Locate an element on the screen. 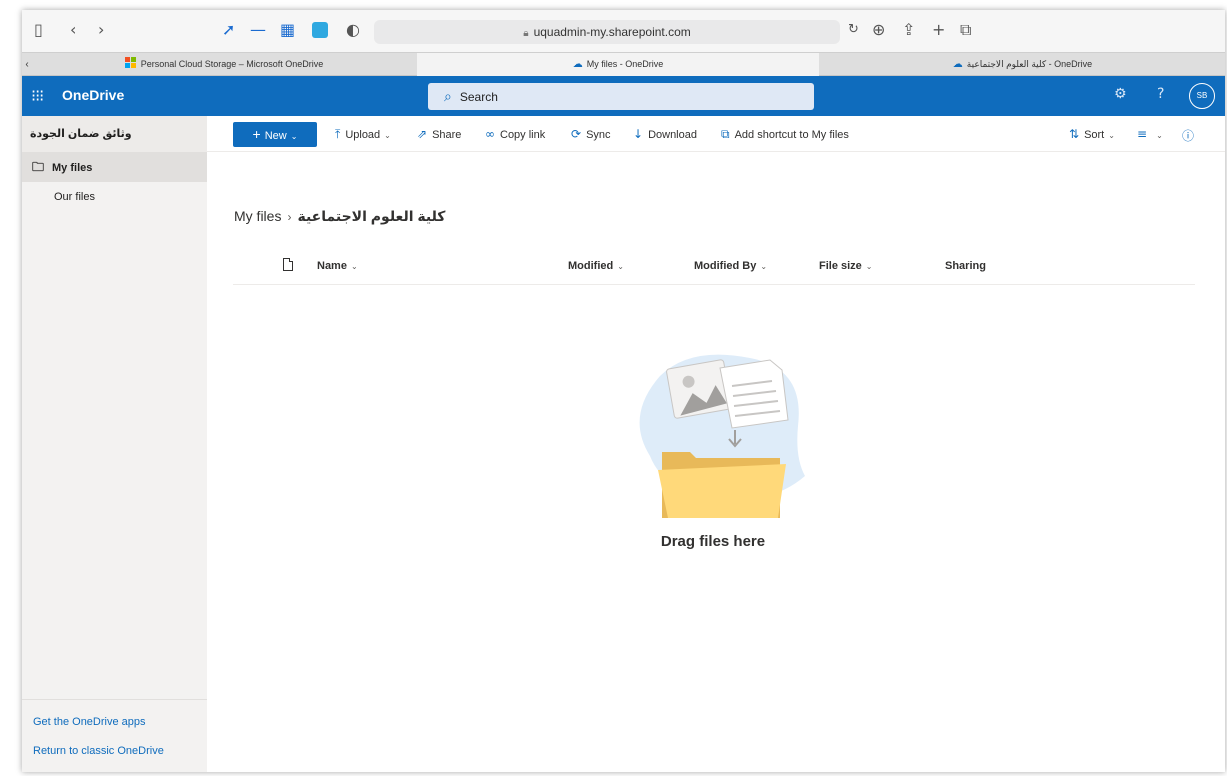 The width and height of the screenshot is (1227, 776). empty-state-message: Drag files here is located at coordinates (713, 541).